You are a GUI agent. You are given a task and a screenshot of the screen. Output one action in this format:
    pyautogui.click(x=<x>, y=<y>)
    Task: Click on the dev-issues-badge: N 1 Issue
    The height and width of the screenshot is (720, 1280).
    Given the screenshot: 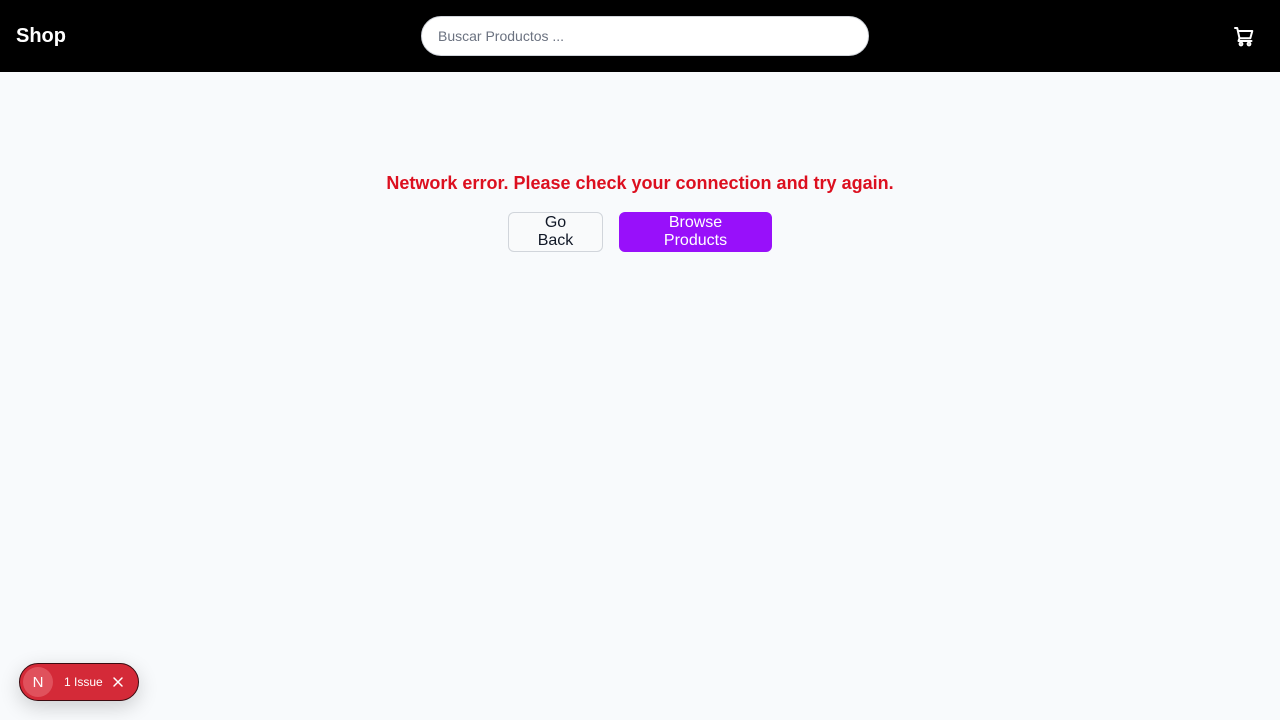 What is the action you would take?
    pyautogui.click(x=79, y=682)
    